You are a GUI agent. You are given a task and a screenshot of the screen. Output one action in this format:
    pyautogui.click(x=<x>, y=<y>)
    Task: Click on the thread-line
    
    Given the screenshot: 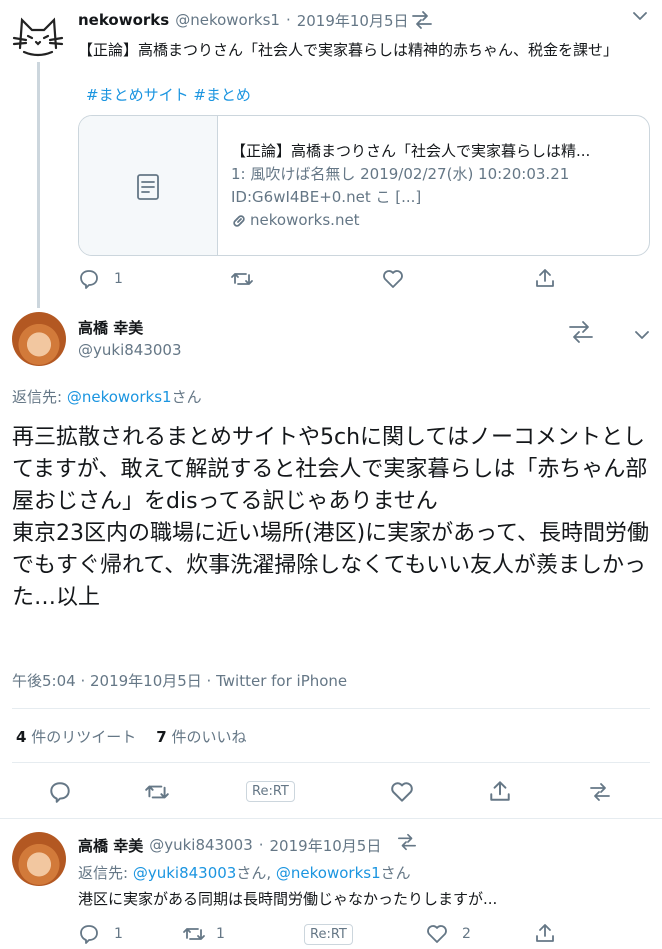 What is the action you would take?
    pyautogui.click(x=38, y=185)
    